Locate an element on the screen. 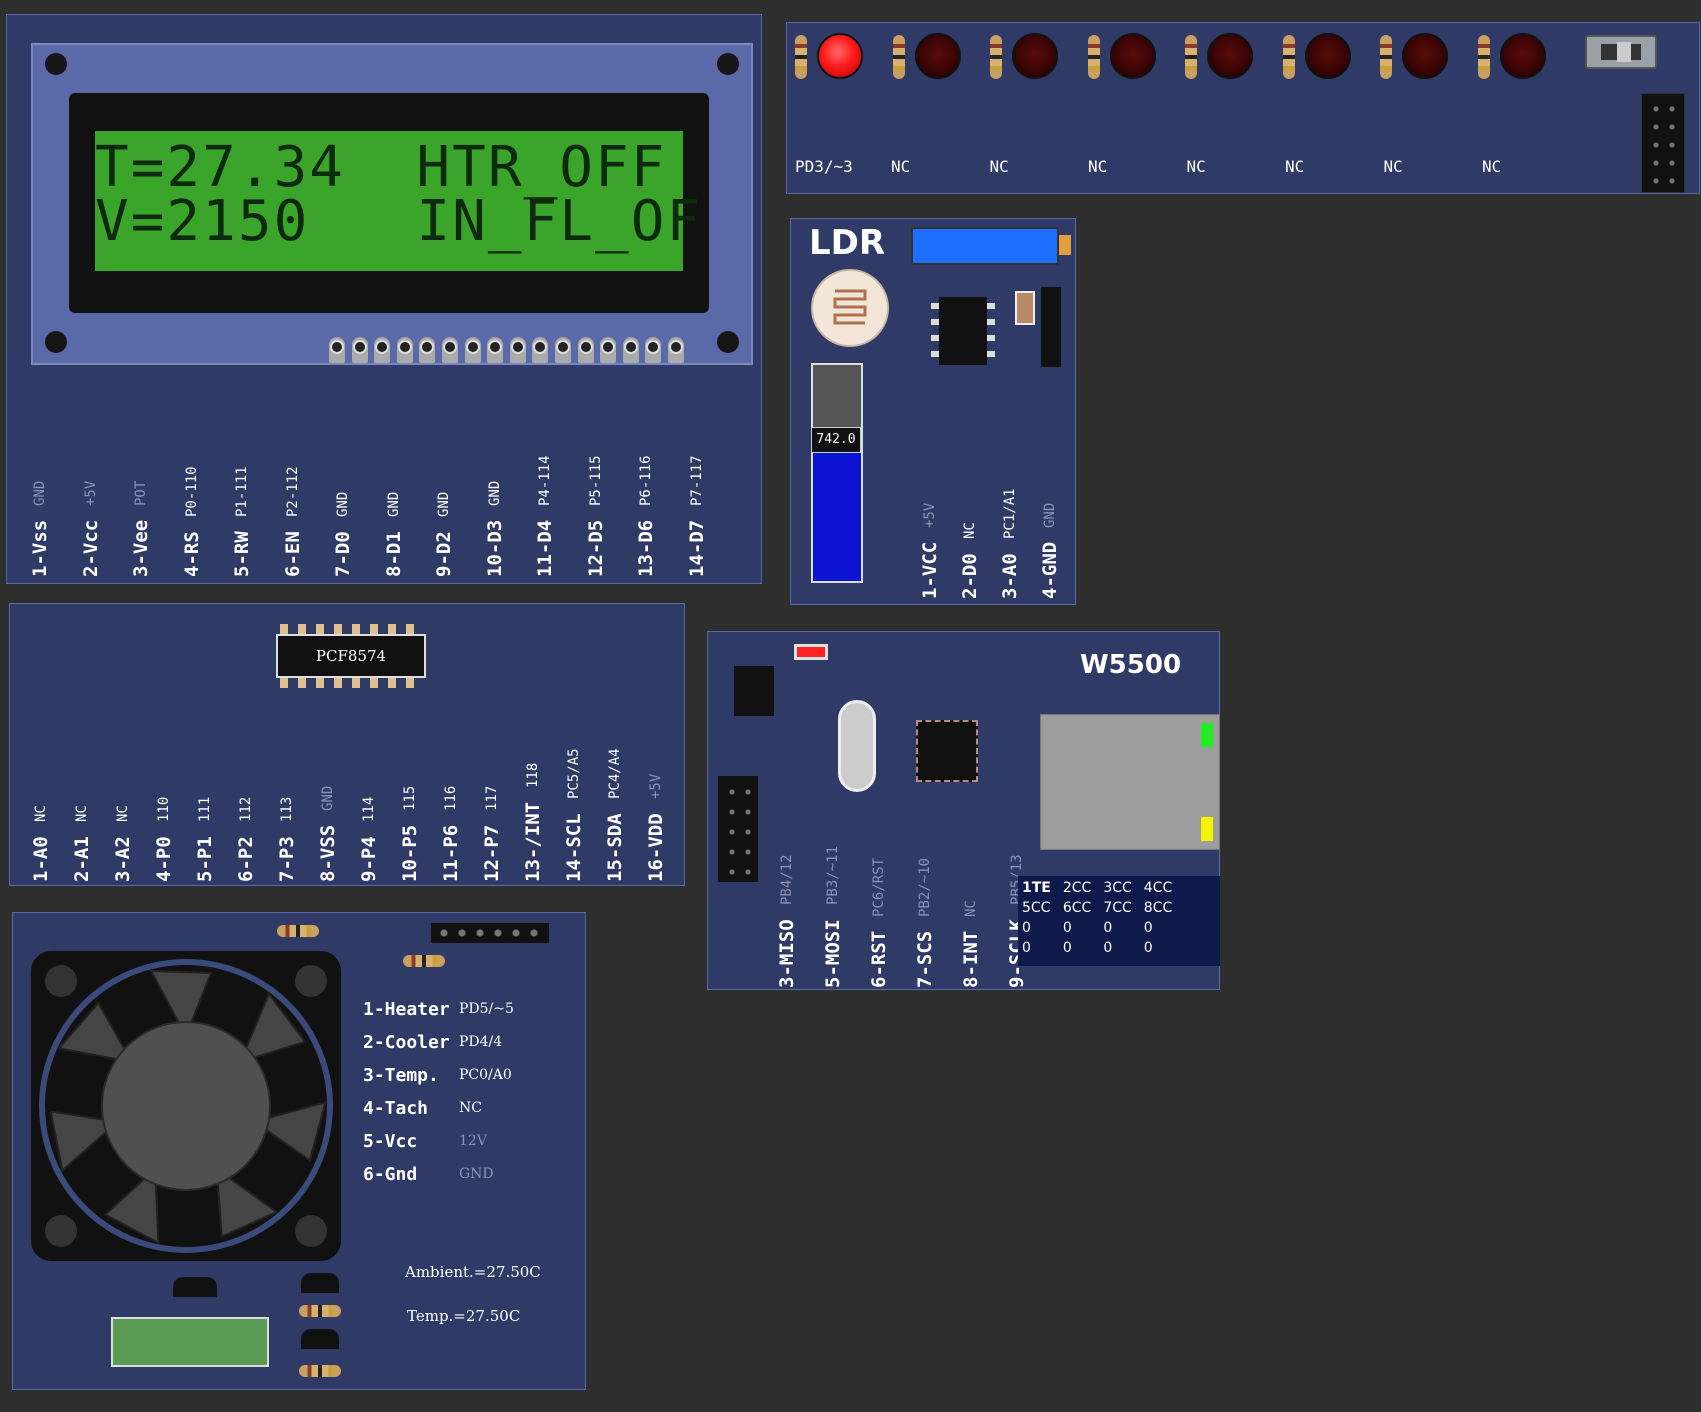 The height and width of the screenshot is (1412, 1701). pin-label: 13-D6 P6-116 is located at coordinates (646, 502).